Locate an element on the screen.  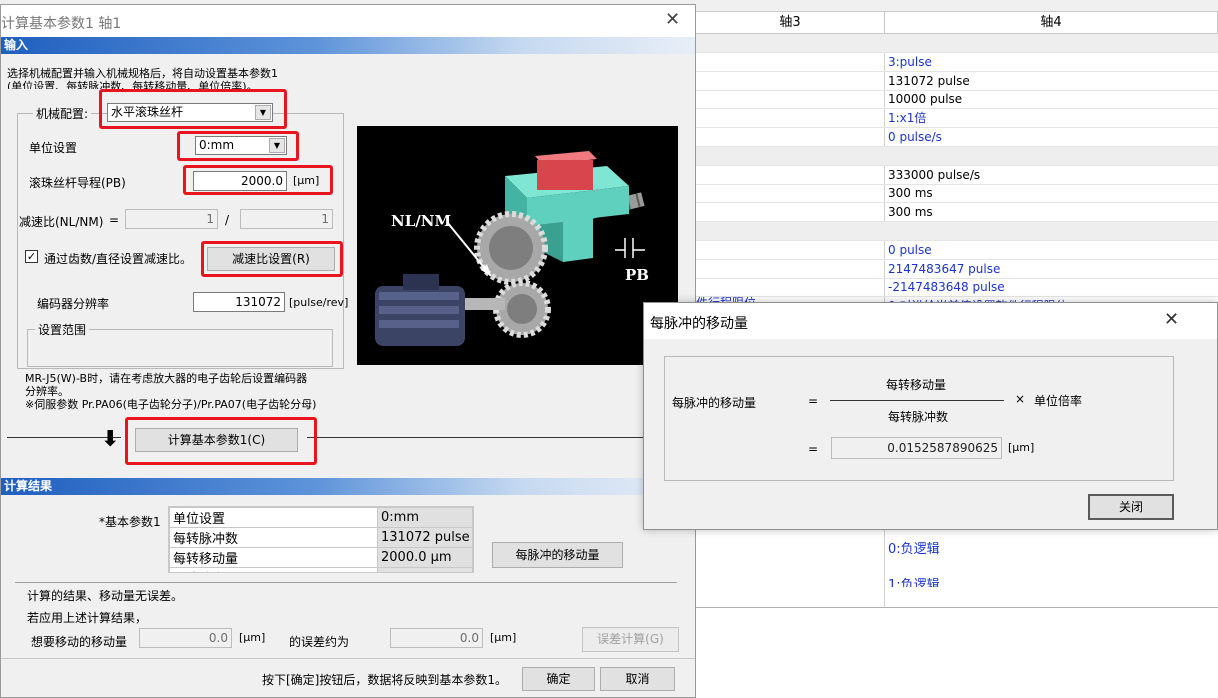
ballscrew-lead-label: 滚珠丝杆导程(PB) is located at coordinates (77, 183).